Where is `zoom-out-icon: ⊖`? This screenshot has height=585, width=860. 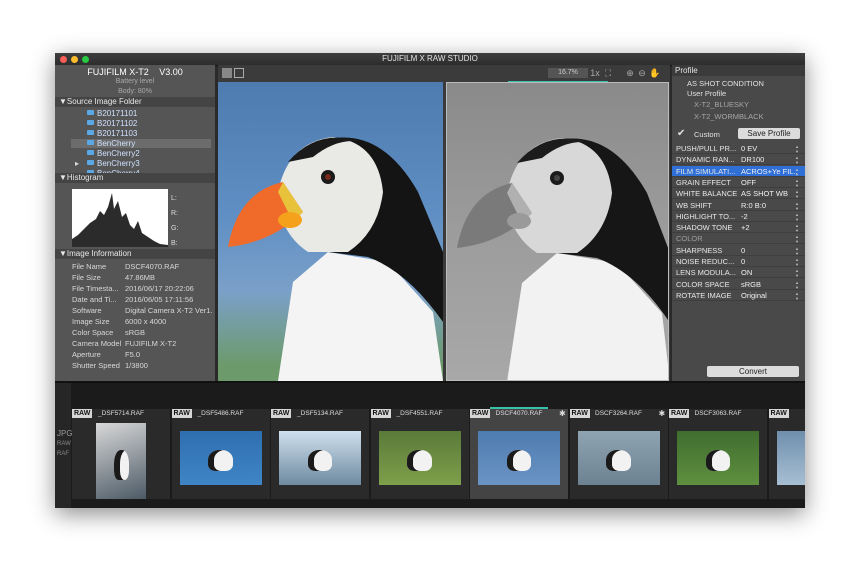 zoom-out-icon: ⊖ is located at coordinates (642, 73).